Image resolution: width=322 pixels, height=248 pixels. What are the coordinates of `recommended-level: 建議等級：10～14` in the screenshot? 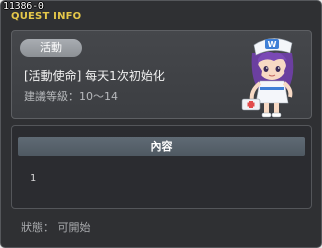 It's located at (71, 97).